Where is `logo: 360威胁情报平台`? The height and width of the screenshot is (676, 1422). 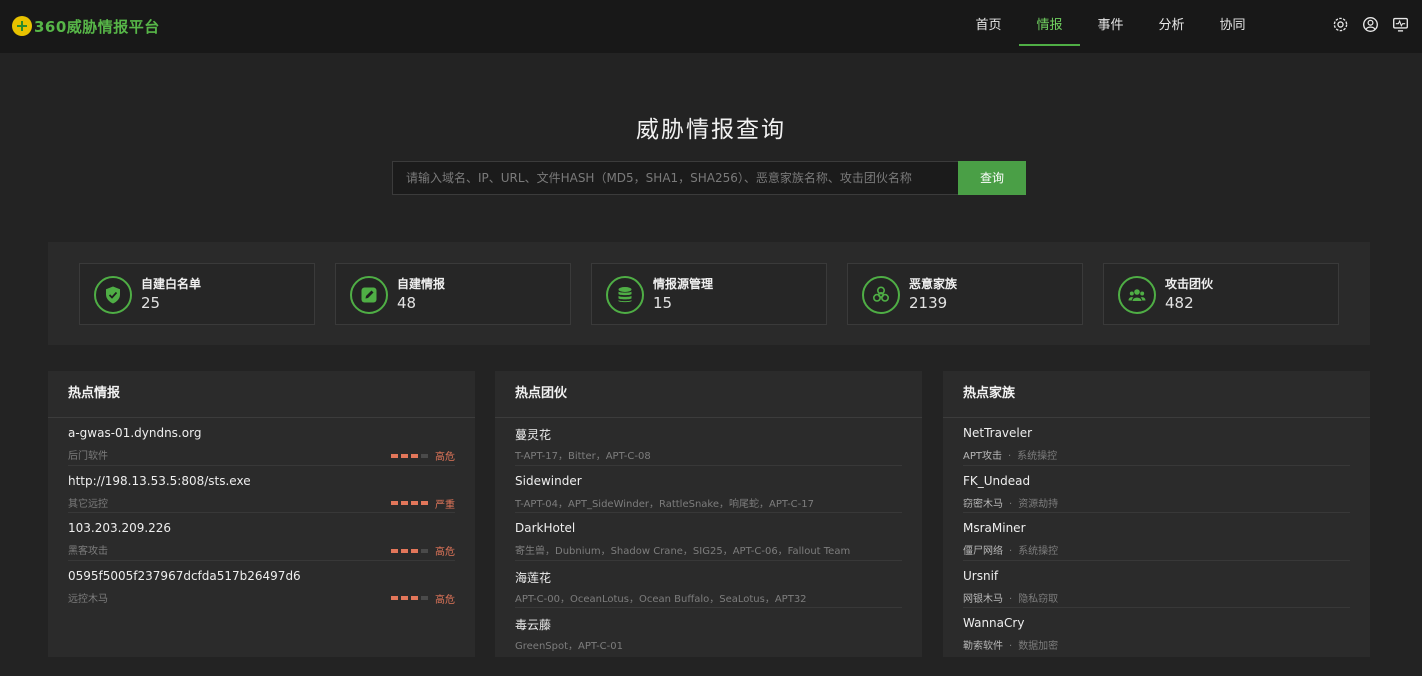 logo: 360威胁情报平台 is located at coordinates (86, 26).